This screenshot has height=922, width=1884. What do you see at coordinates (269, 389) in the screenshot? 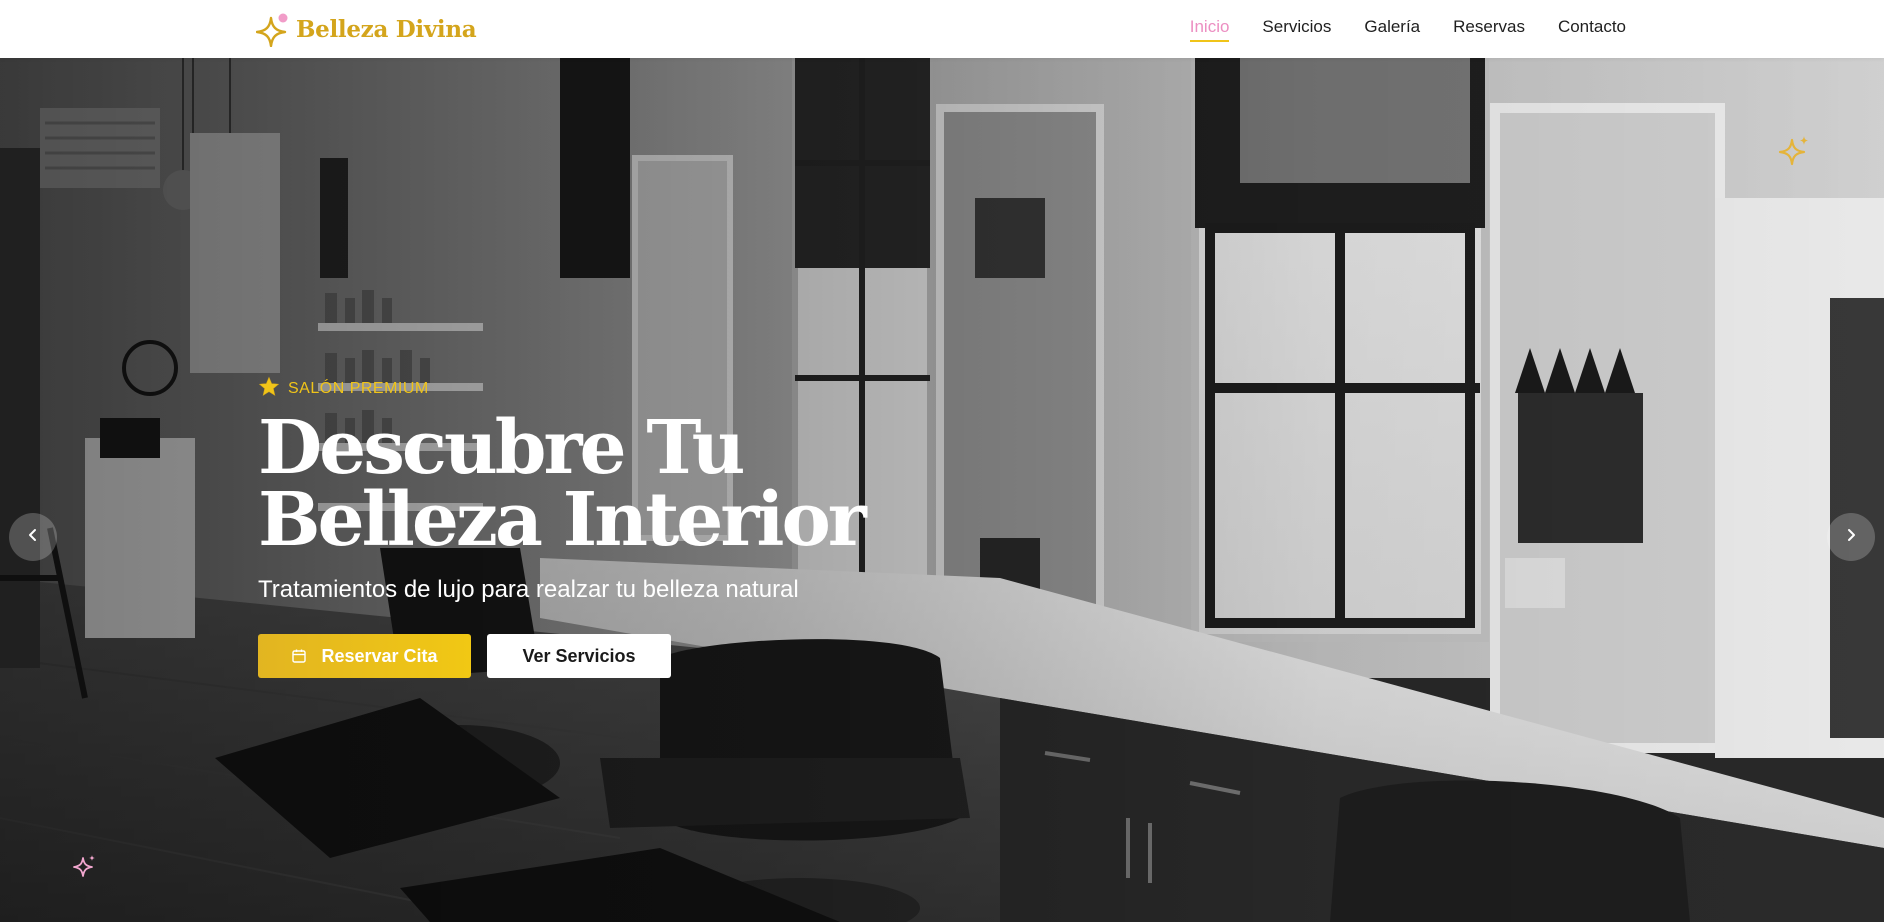
I see `star-icon` at bounding box center [269, 389].